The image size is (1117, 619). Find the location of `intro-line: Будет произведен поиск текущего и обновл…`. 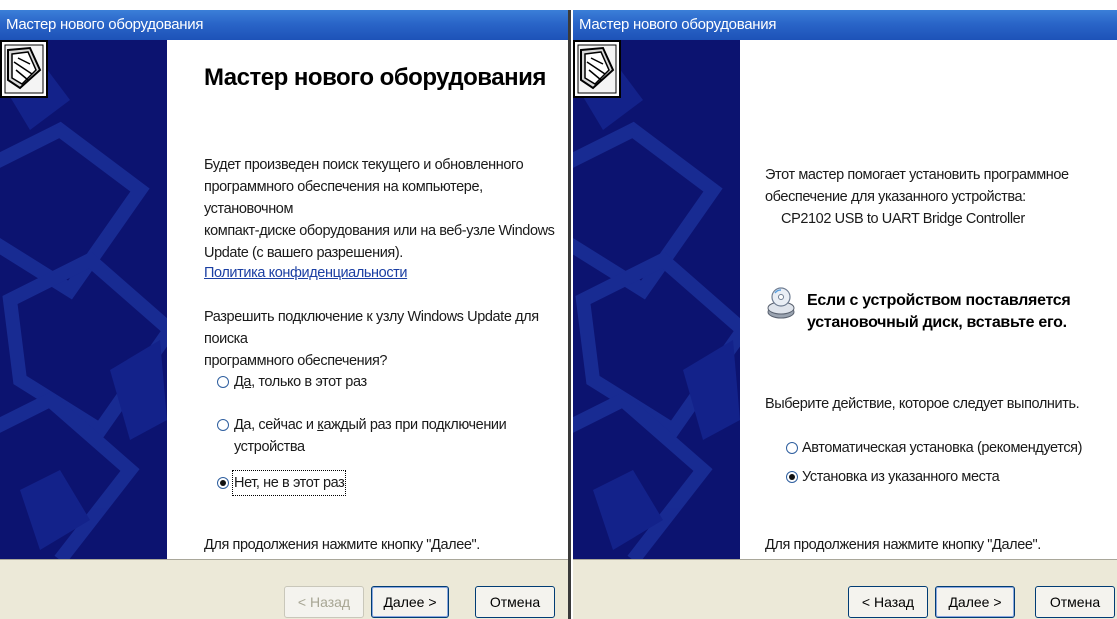

intro-line: Будет произведен поиск текущего и обновл… is located at coordinates (364, 165).